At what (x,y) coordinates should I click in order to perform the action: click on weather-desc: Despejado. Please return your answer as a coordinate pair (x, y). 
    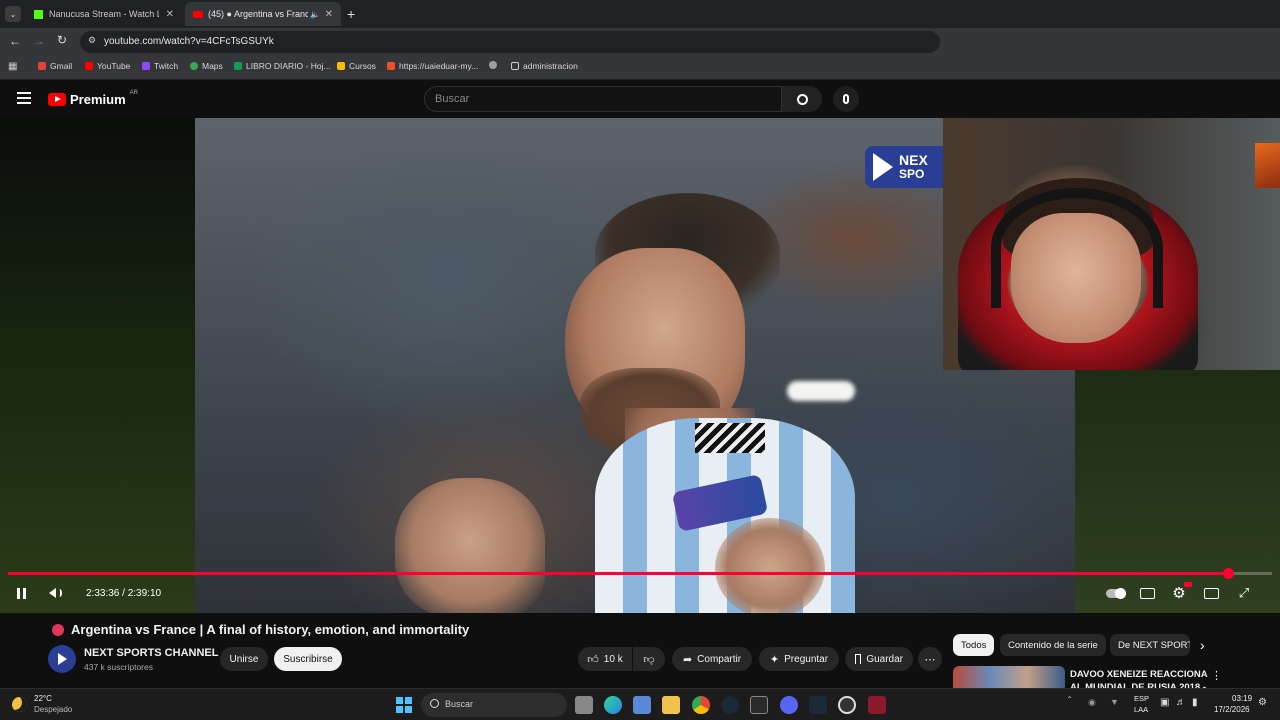
    Looking at the image, I should click on (53, 709).